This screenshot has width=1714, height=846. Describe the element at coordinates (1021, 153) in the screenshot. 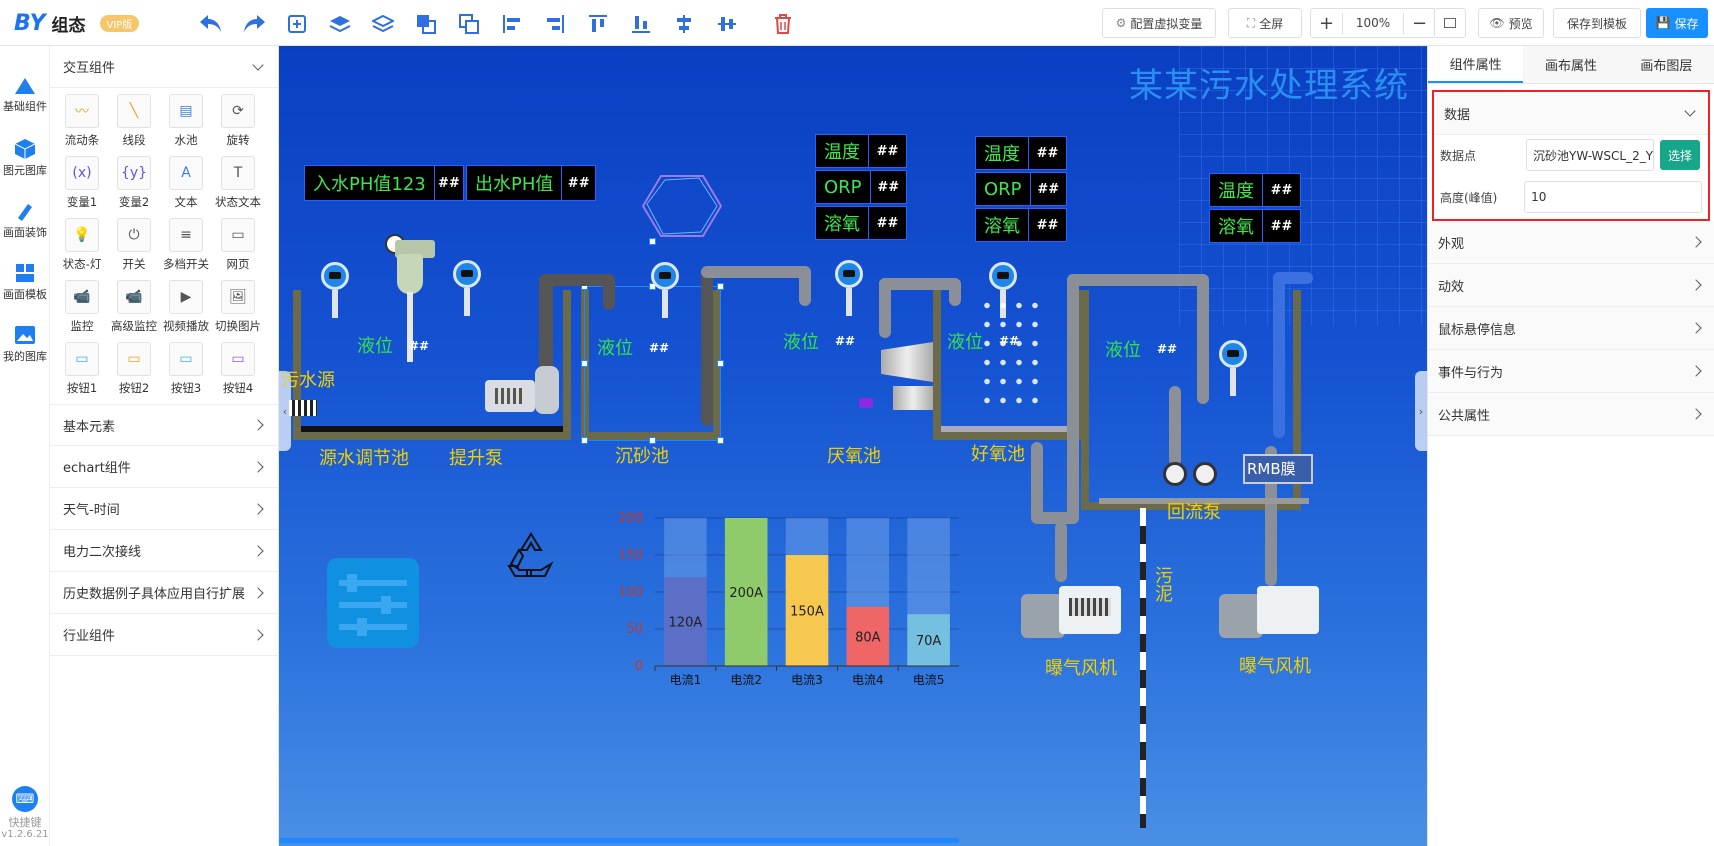

I see `temp-display-2: 温度 ##` at that location.